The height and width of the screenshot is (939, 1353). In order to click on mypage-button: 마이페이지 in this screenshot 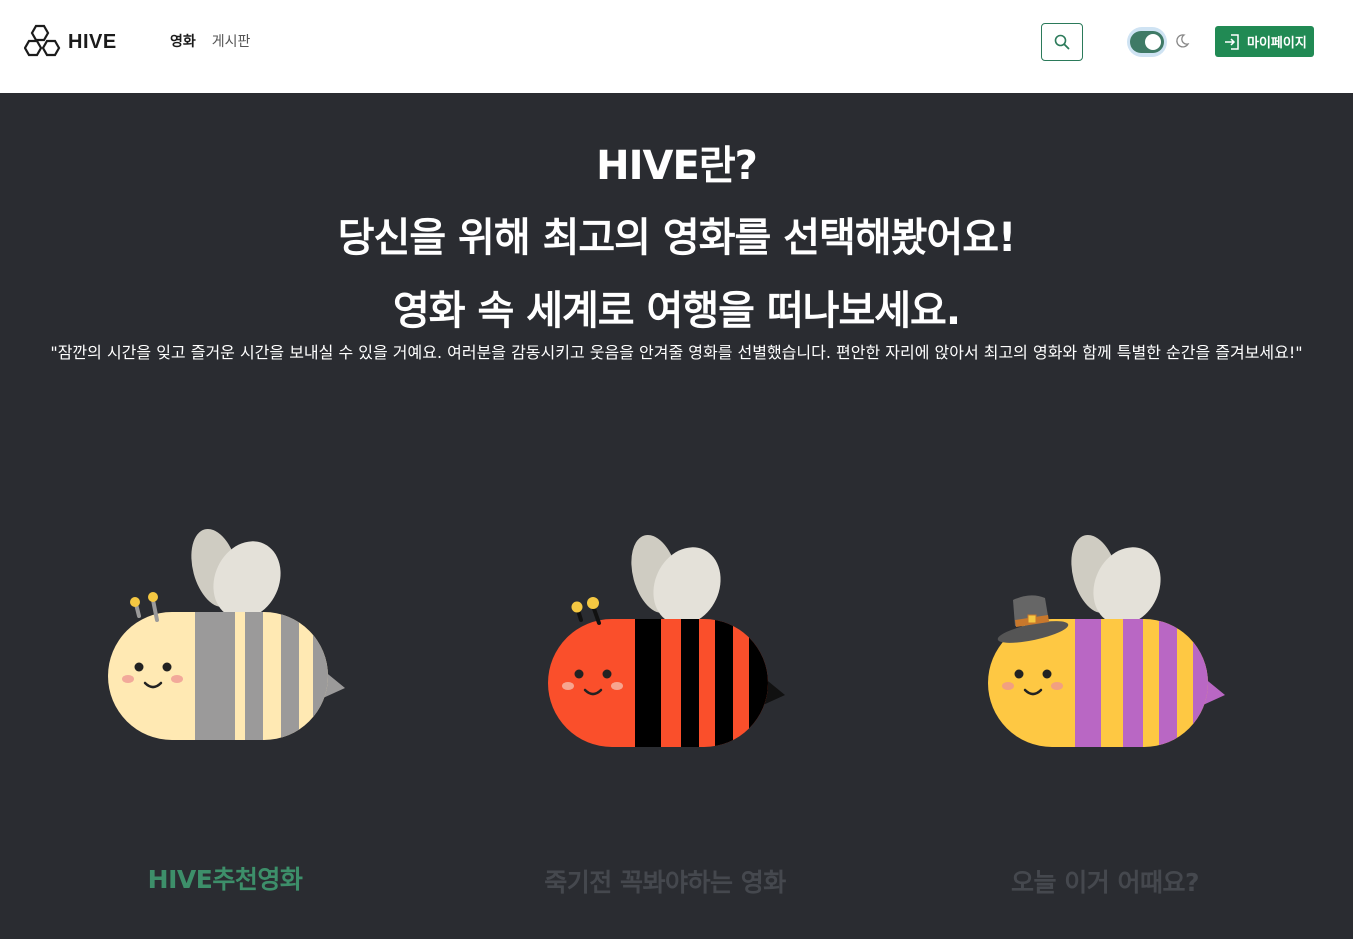, I will do `click(1264, 41)`.